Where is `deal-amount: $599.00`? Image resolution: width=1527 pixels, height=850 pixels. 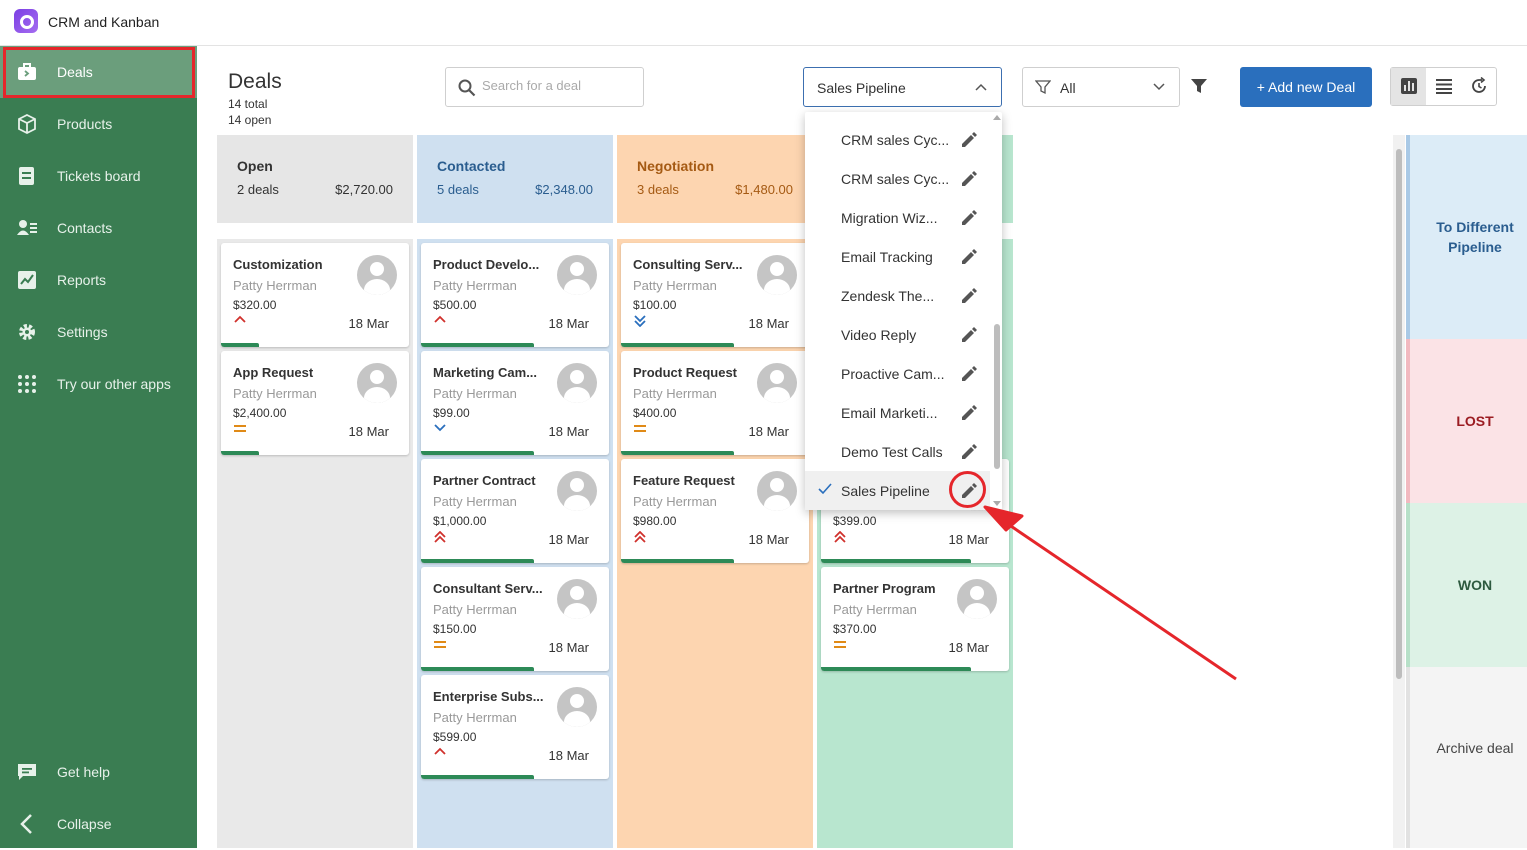
deal-amount: $599.00 is located at coordinates (455, 737).